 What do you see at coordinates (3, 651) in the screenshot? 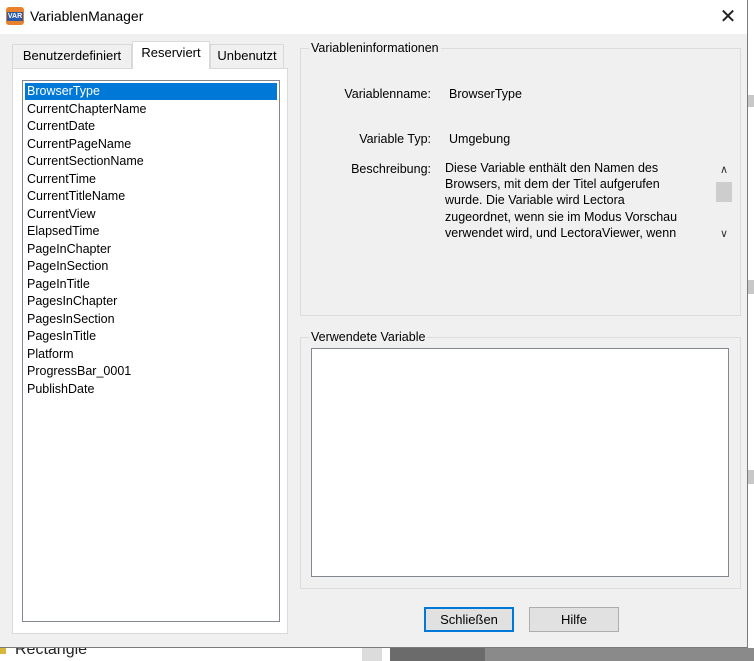
I see `rectangle-icon` at bounding box center [3, 651].